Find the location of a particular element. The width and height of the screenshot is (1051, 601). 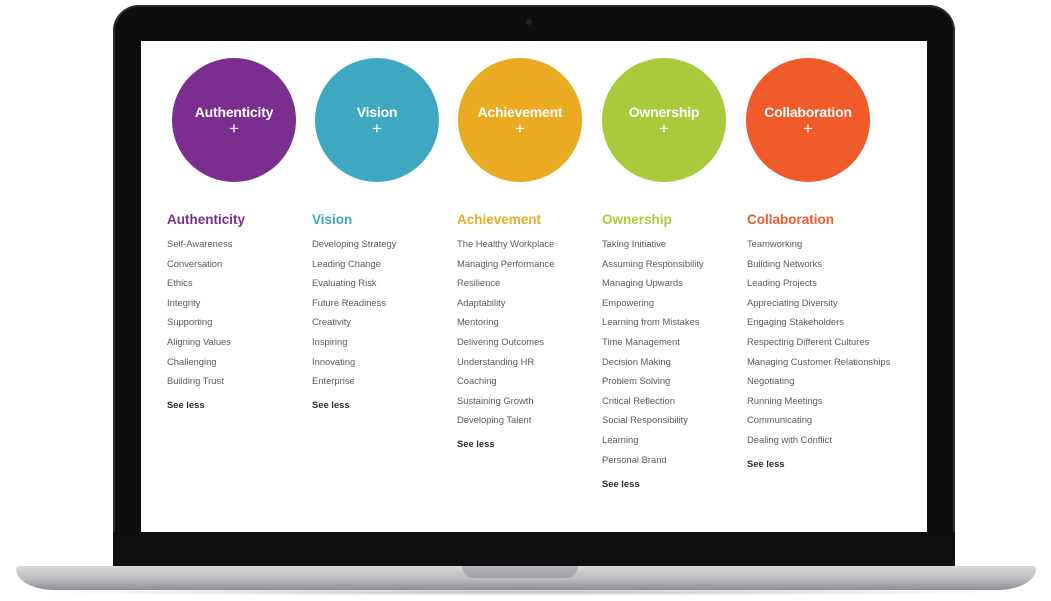

circle-ownership: Ownership + is located at coordinates (664, 120).